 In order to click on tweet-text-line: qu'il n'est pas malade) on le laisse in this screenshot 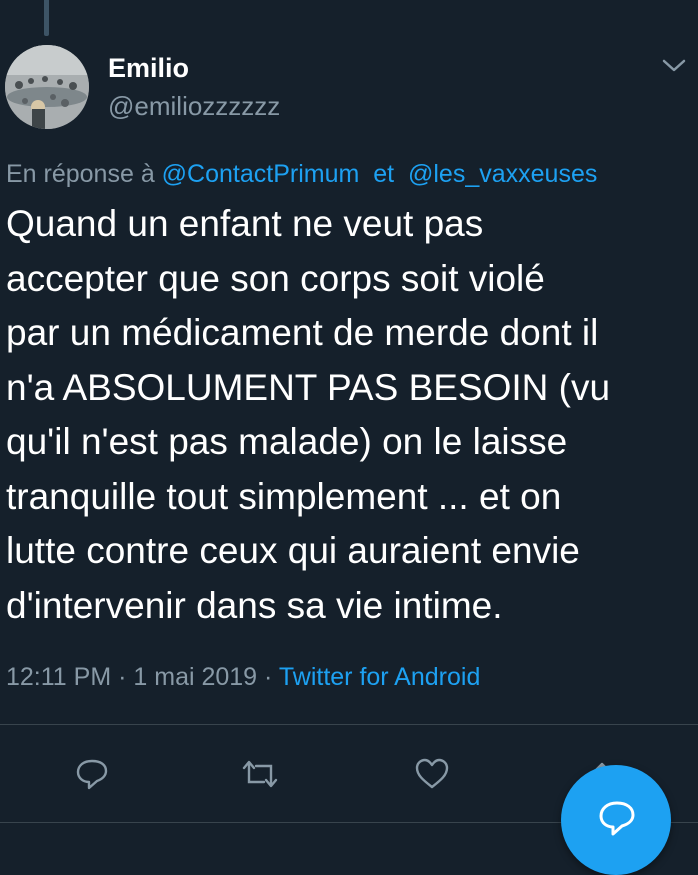, I will do `click(287, 441)`.